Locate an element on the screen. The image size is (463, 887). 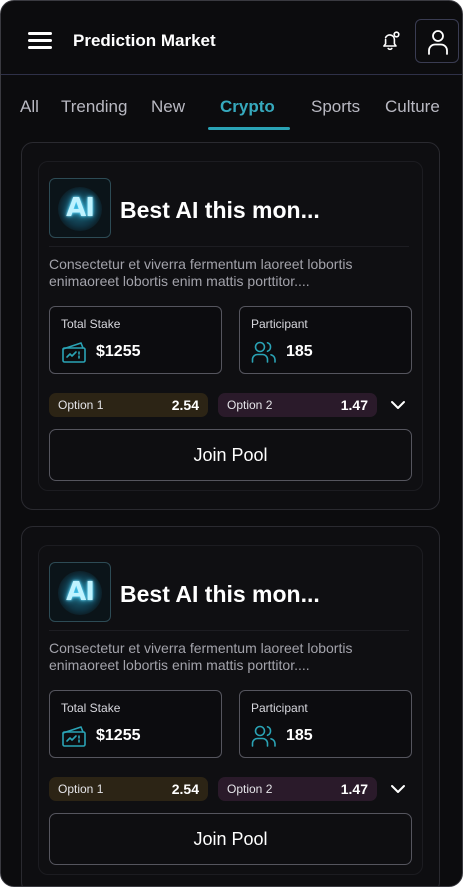
profile-button is located at coordinates (437, 41).